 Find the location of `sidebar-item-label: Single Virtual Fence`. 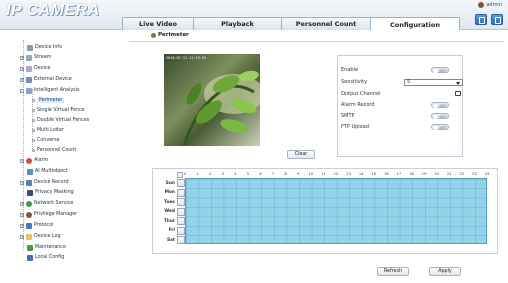

sidebar-item-label: Single Virtual Fence is located at coordinates (61, 110).